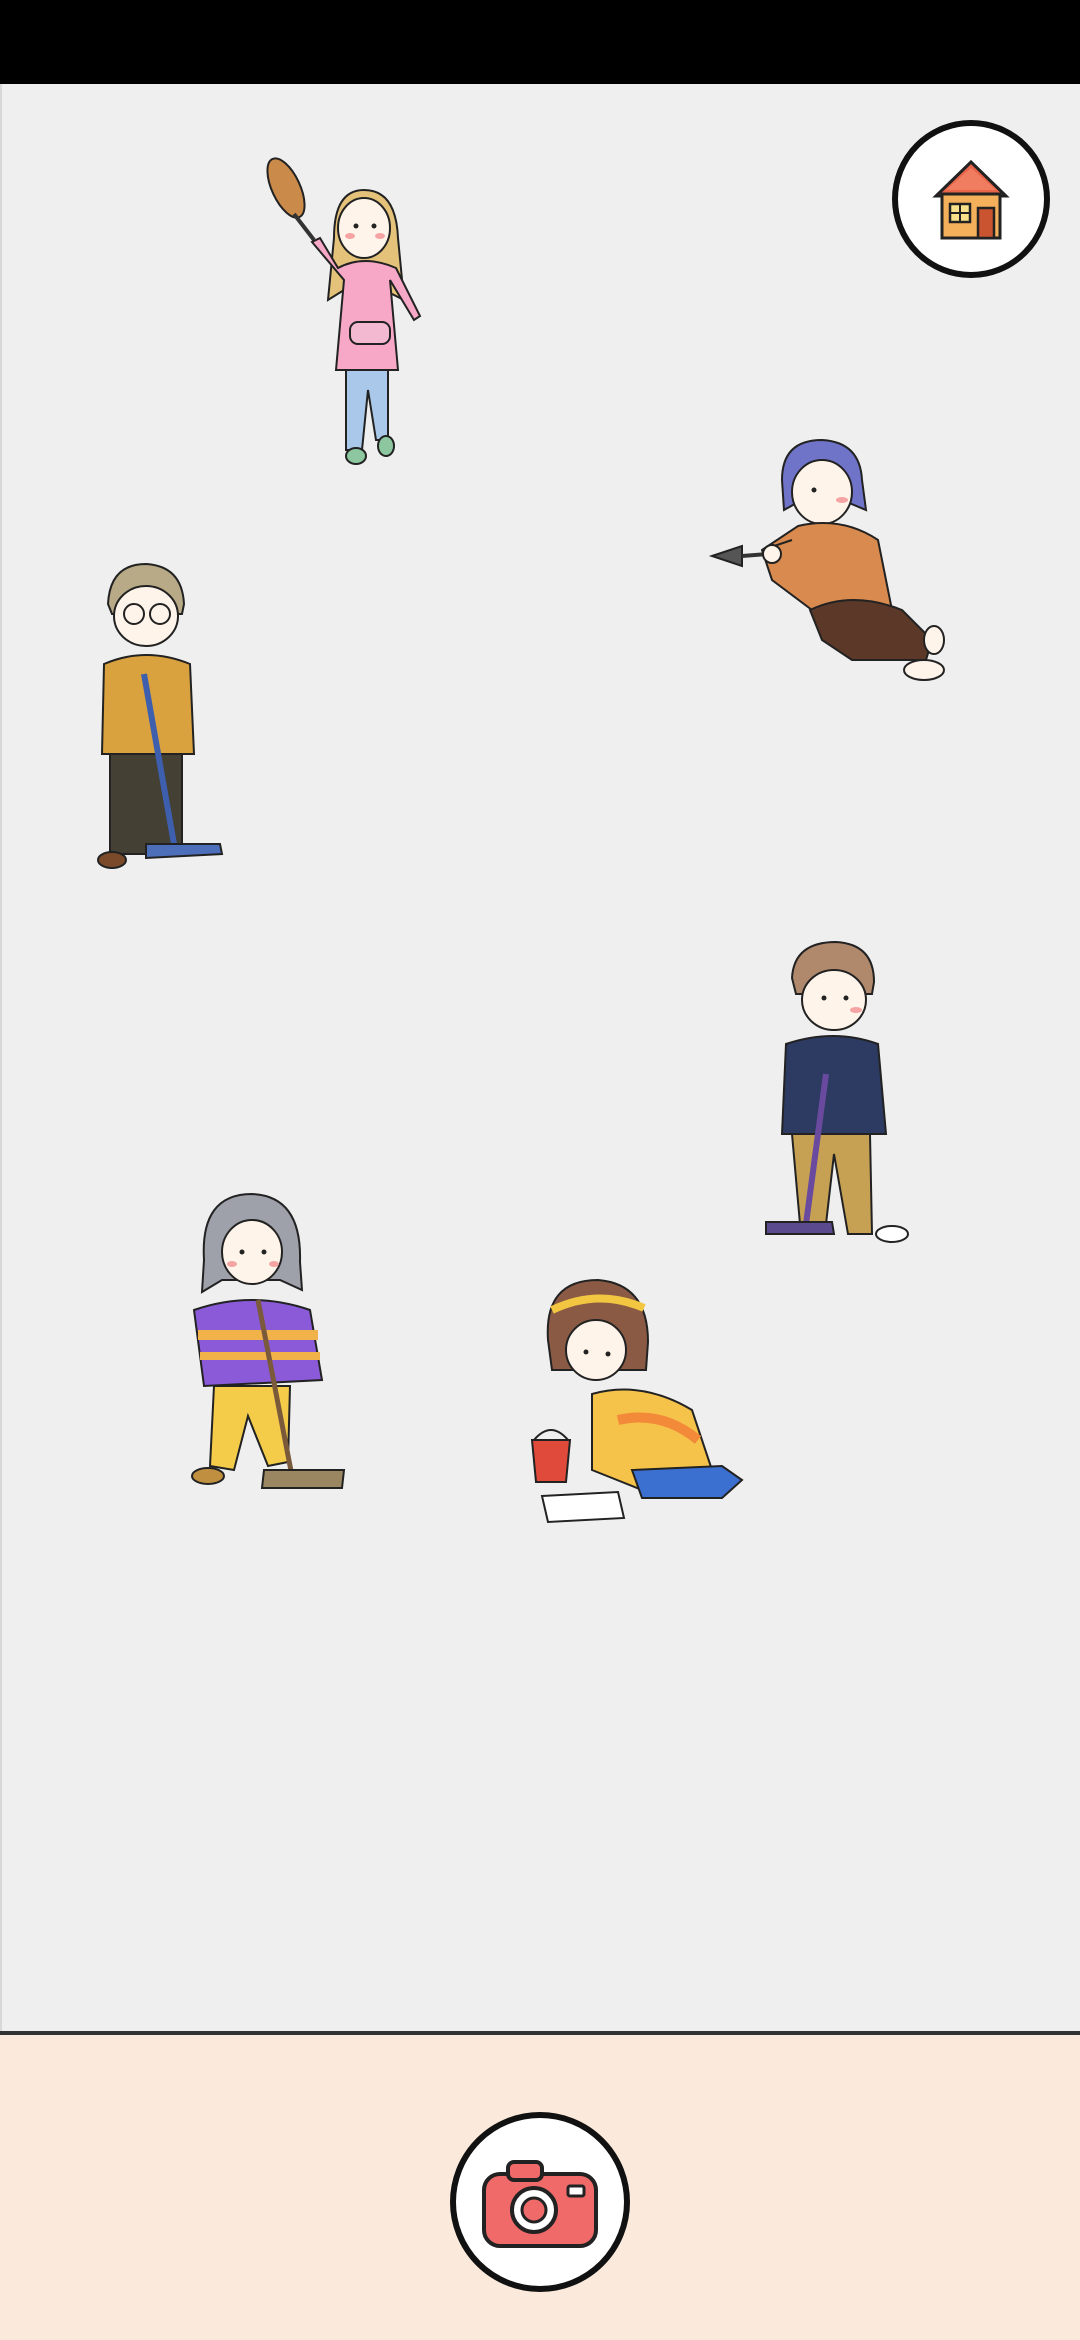 The image size is (1080, 2340). Describe the element at coordinates (364, 325) in the screenshot. I see `character-pink-hoodie-girl` at that location.